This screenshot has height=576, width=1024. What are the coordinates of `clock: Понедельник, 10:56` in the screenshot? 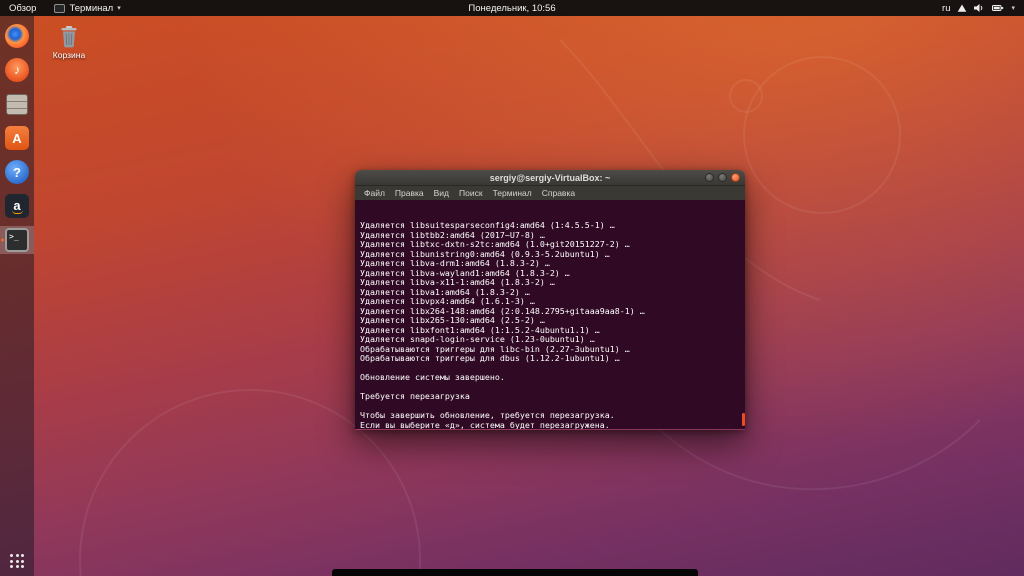 It's located at (511, 8).